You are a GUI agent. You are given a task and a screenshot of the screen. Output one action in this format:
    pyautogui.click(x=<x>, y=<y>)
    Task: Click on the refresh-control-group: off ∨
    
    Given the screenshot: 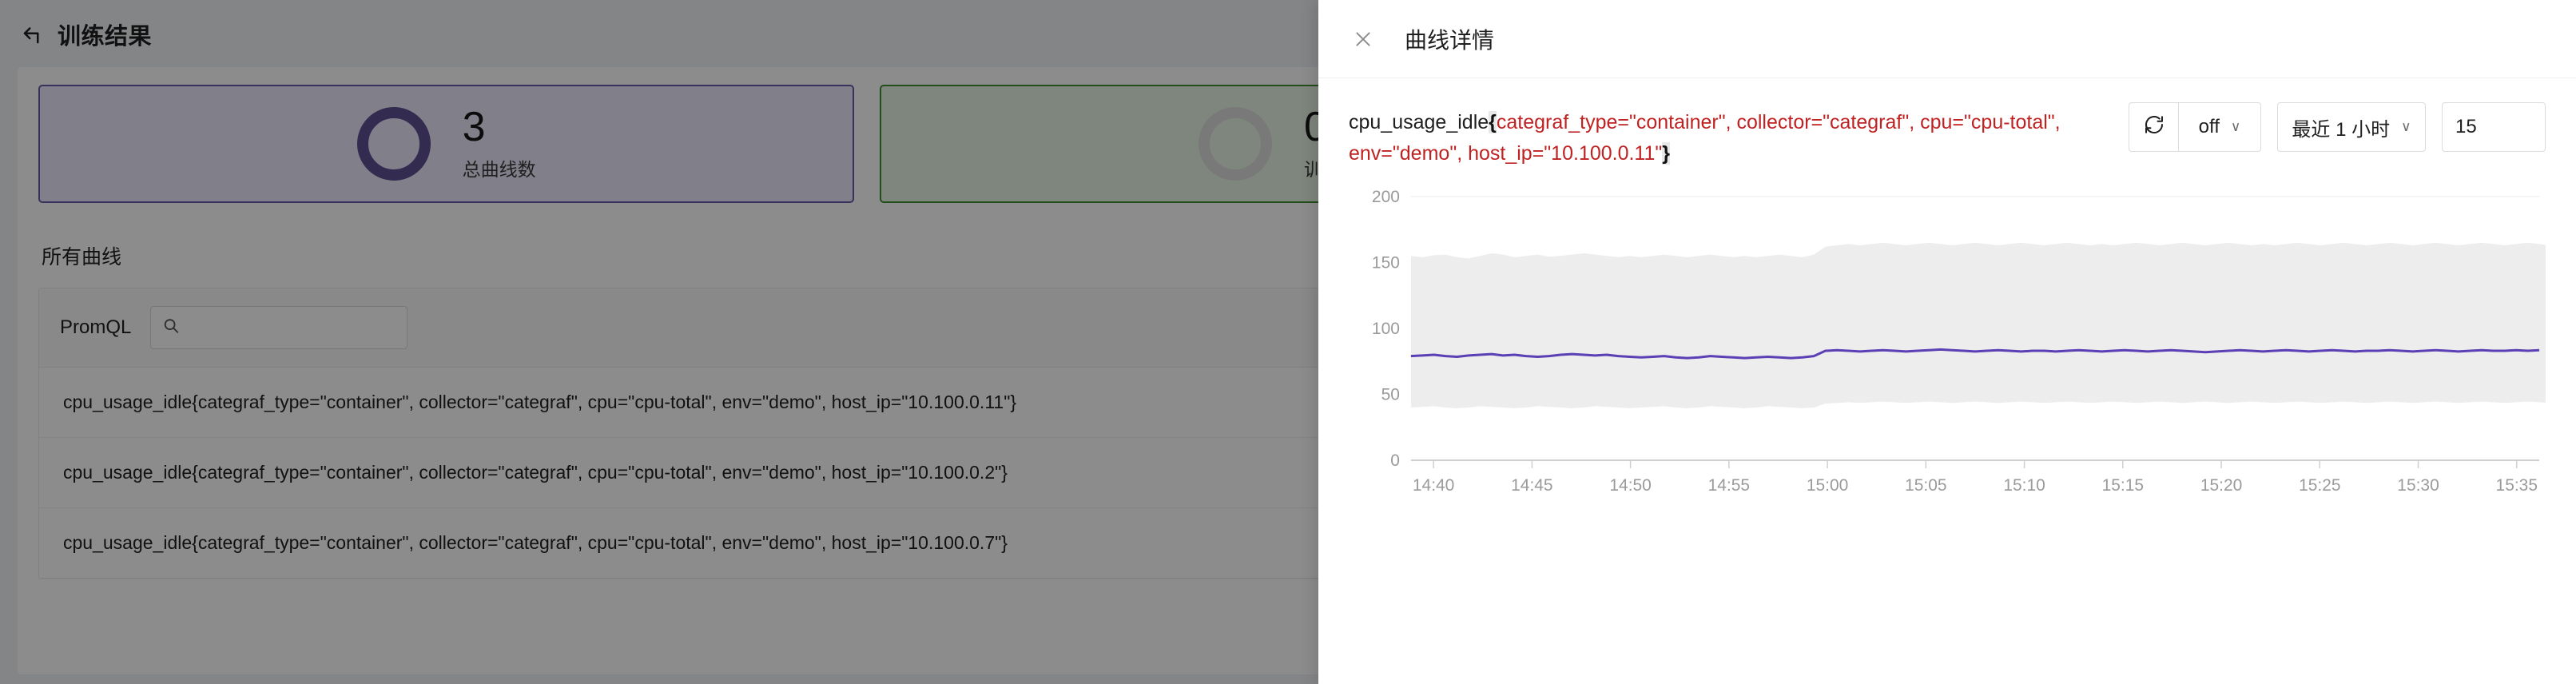 What is the action you would take?
    pyautogui.click(x=2195, y=127)
    